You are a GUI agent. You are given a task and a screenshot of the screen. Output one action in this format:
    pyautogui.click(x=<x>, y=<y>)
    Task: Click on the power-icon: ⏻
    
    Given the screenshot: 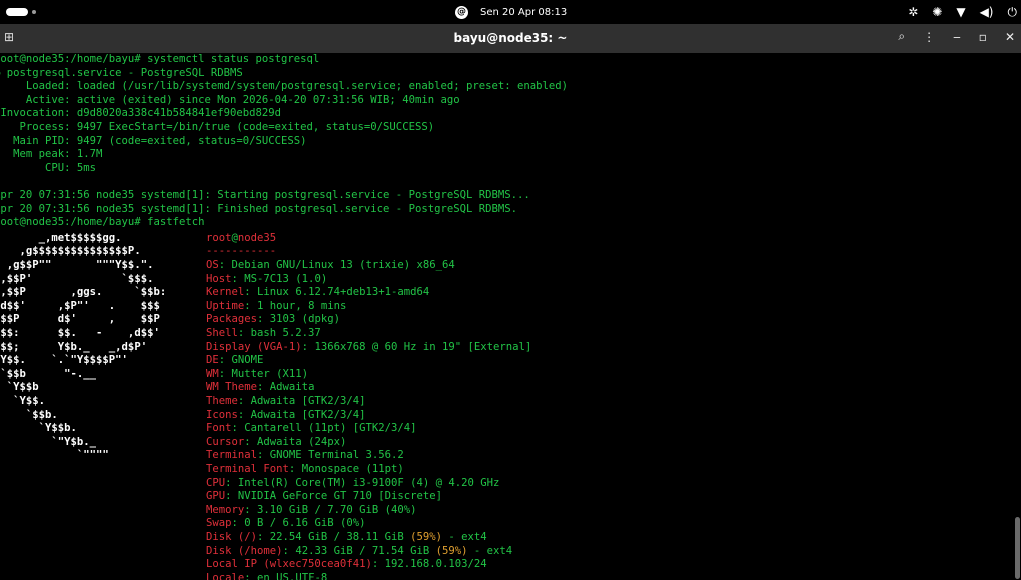 What is the action you would take?
    pyautogui.click(x=1013, y=12)
    